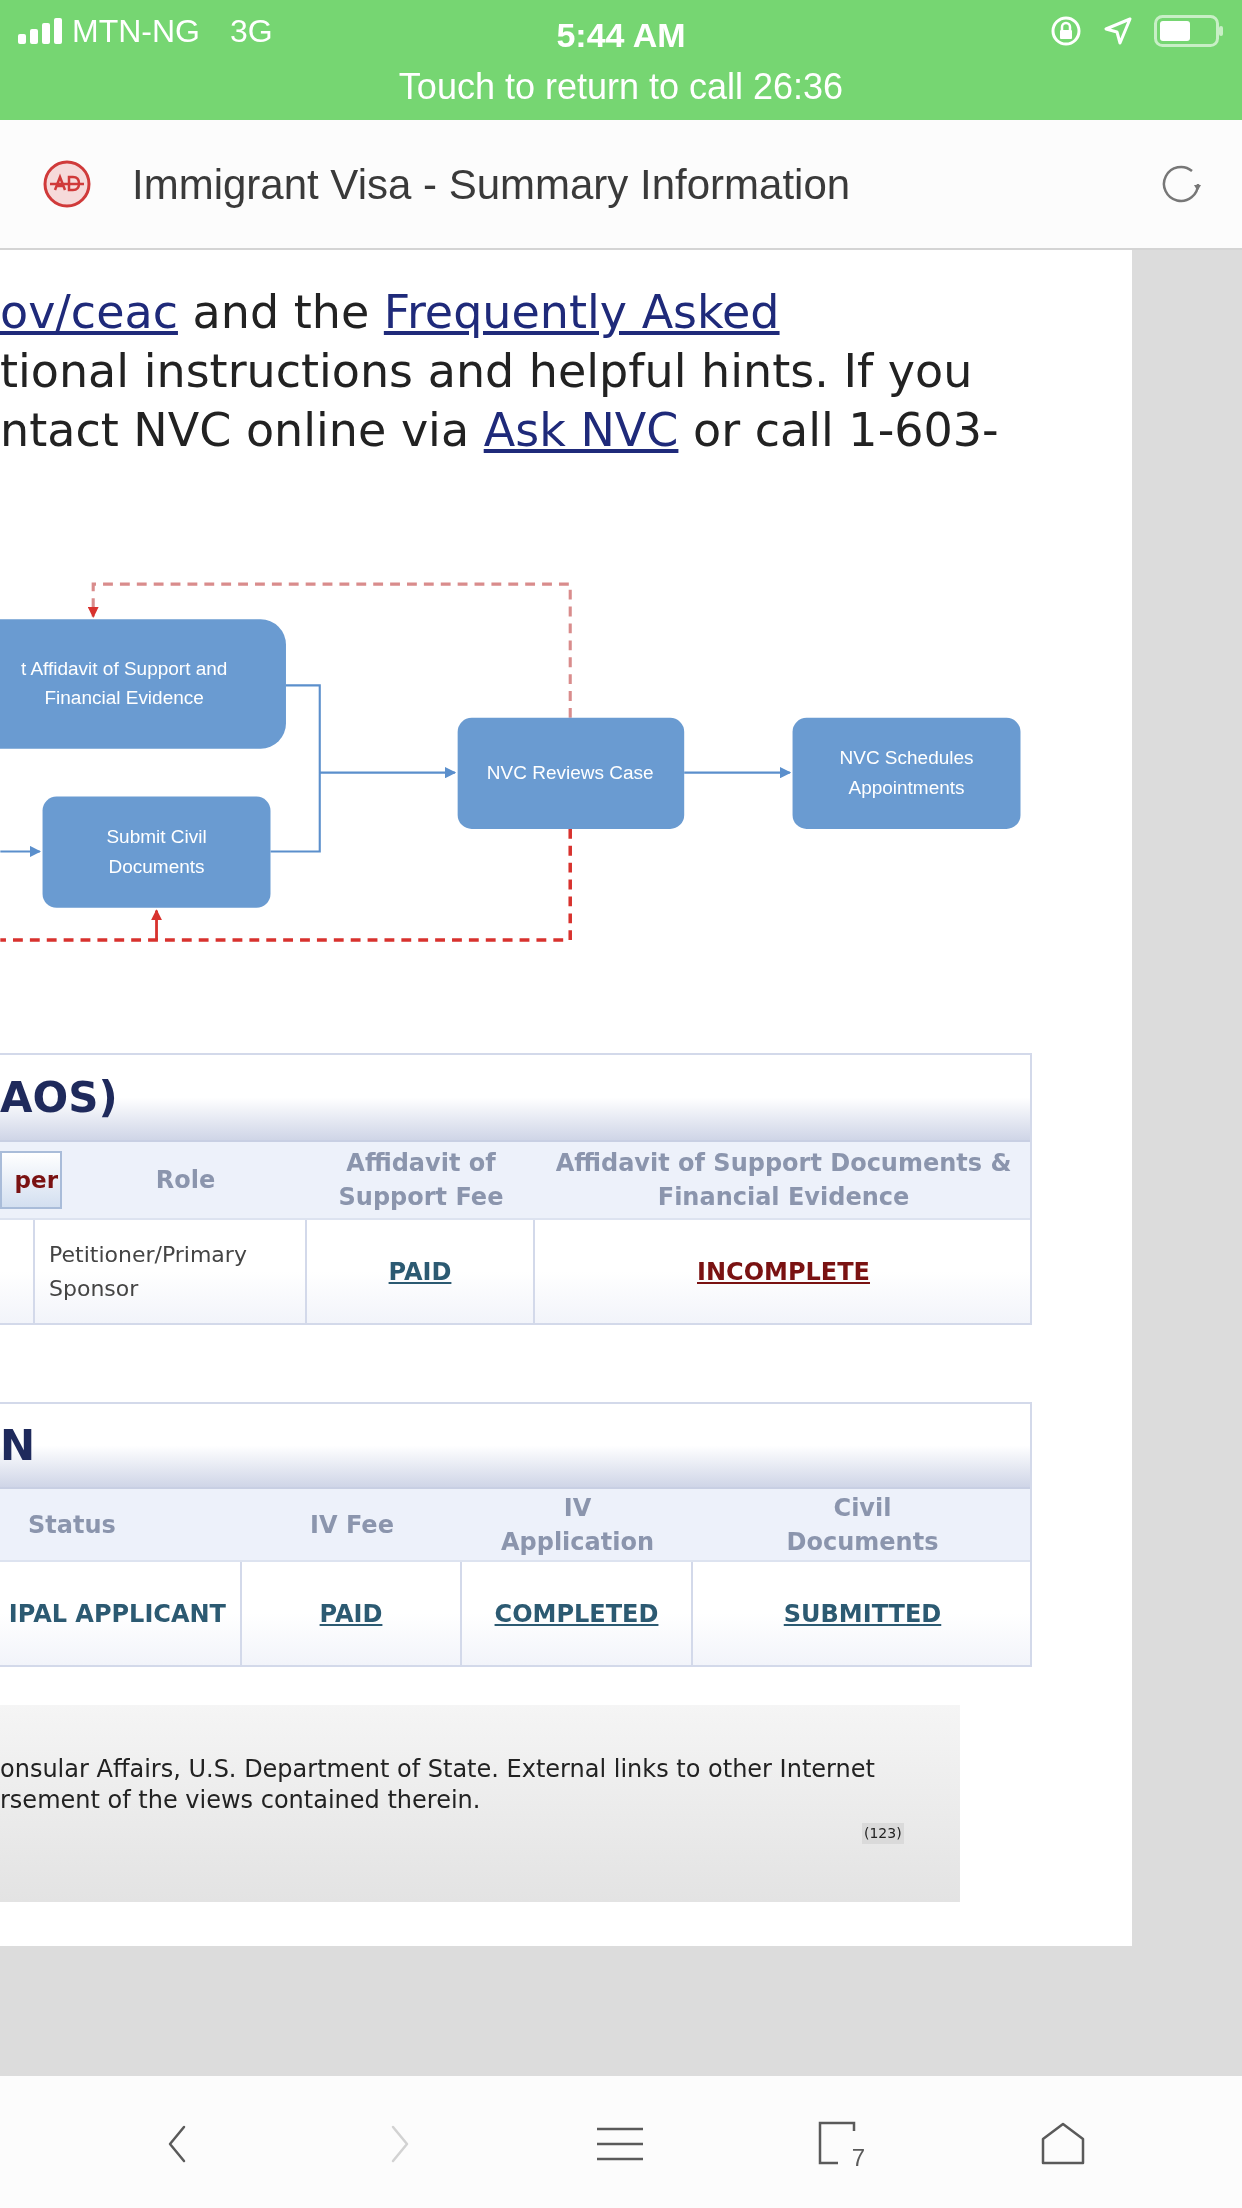  I want to click on page-counter: (123), so click(883, 1833).